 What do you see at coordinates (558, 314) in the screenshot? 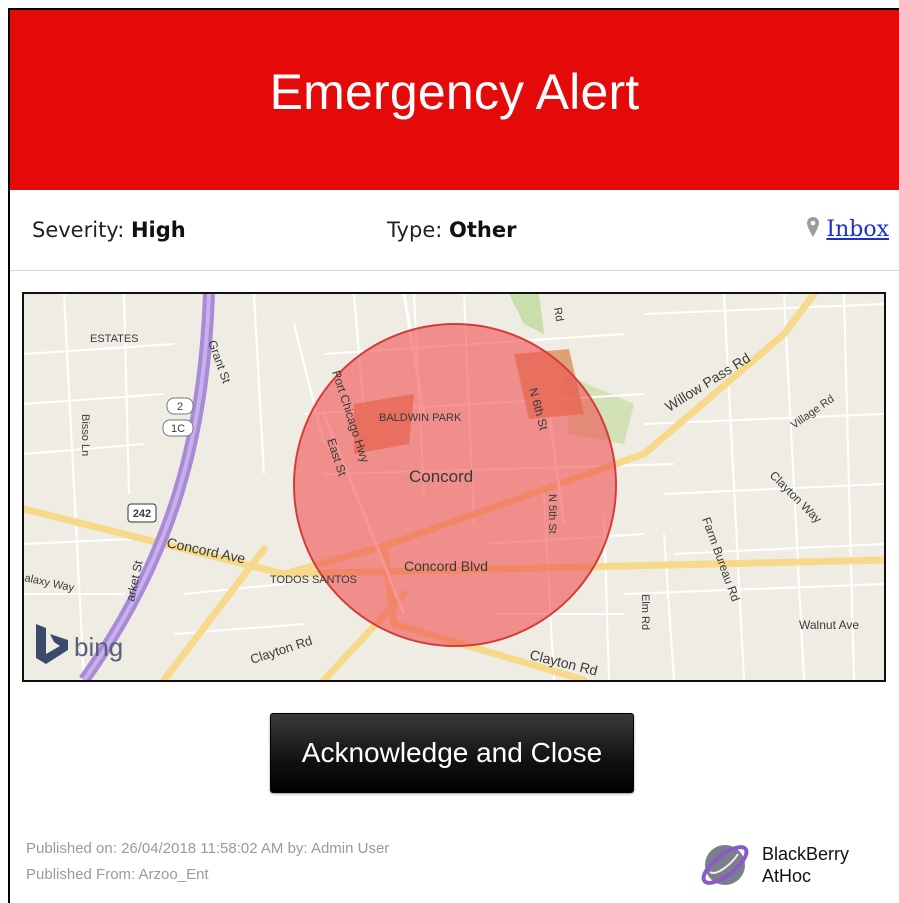
I see `map-label-rd-top: Rd` at bounding box center [558, 314].